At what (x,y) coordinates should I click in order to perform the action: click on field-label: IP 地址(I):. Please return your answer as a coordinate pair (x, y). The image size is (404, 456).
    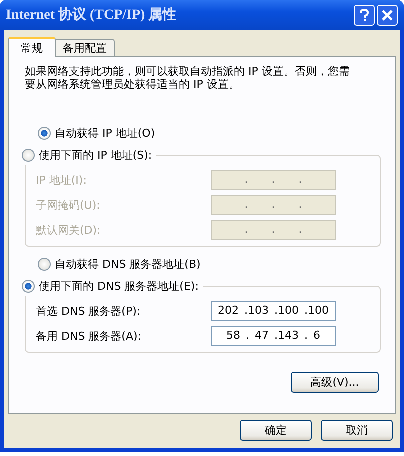
    Looking at the image, I should click on (61, 180).